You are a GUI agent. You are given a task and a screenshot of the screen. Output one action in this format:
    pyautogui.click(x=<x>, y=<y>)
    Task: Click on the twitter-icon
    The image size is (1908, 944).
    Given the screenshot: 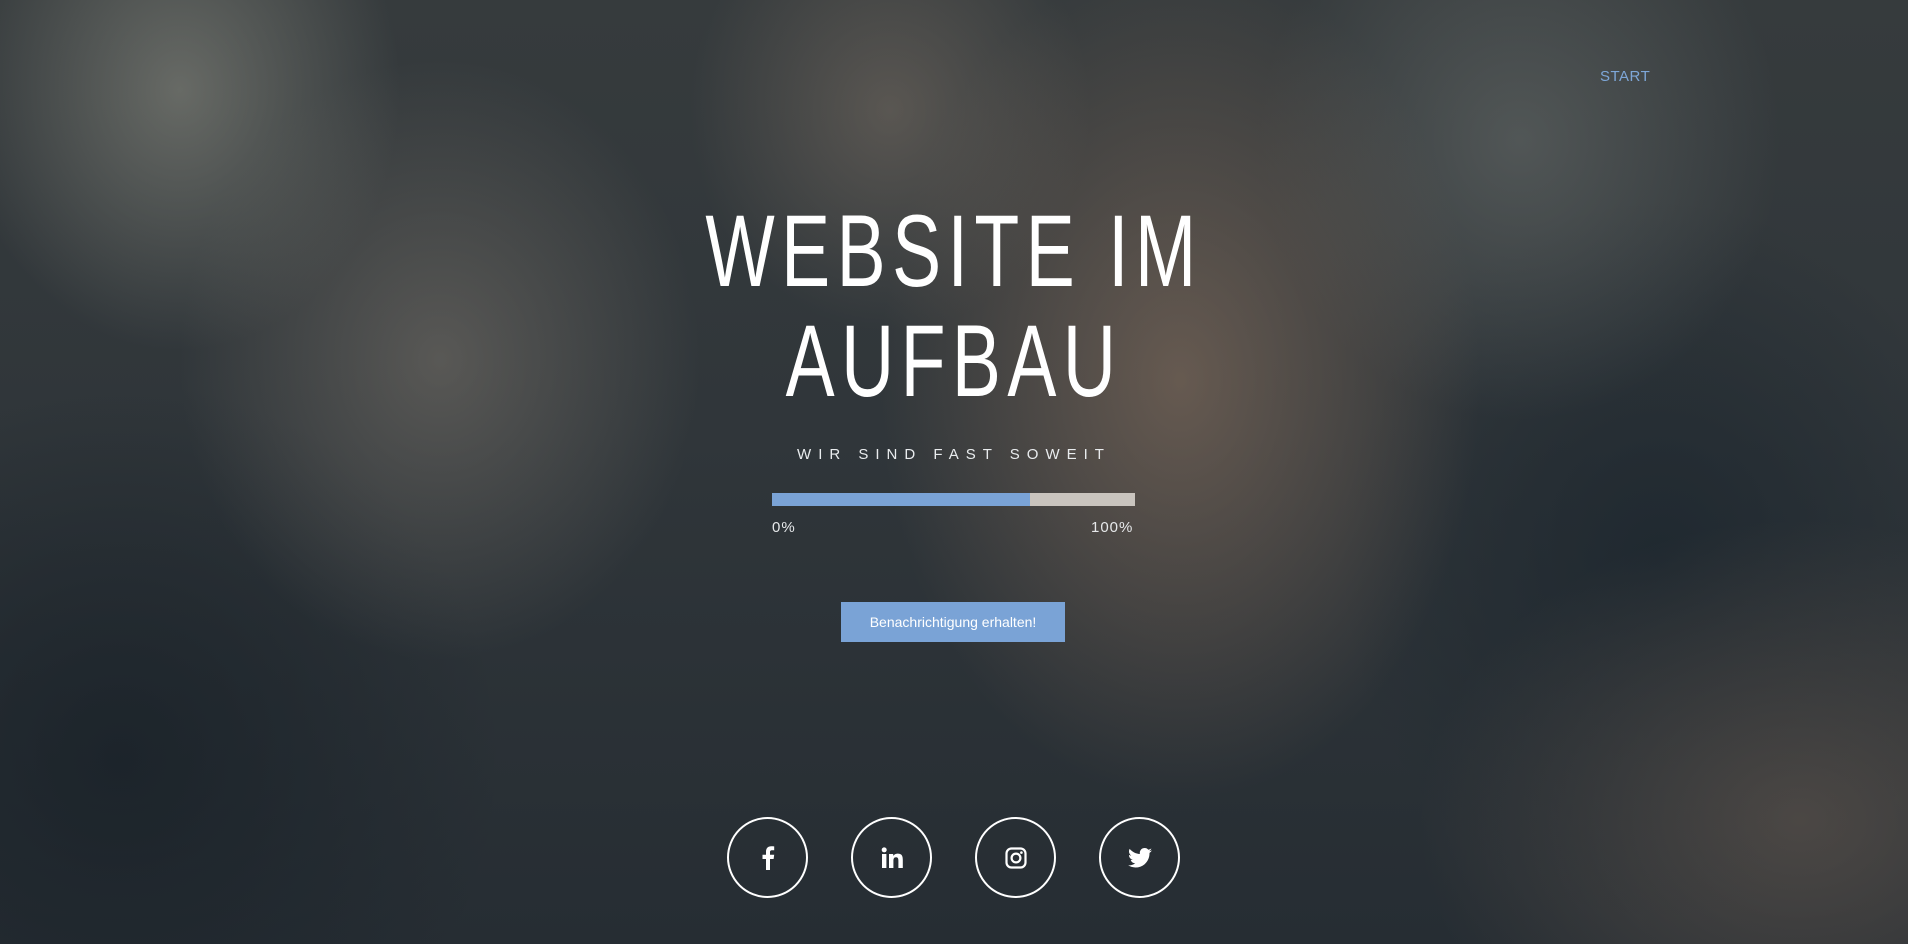 What is the action you would take?
    pyautogui.click(x=1139, y=857)
    